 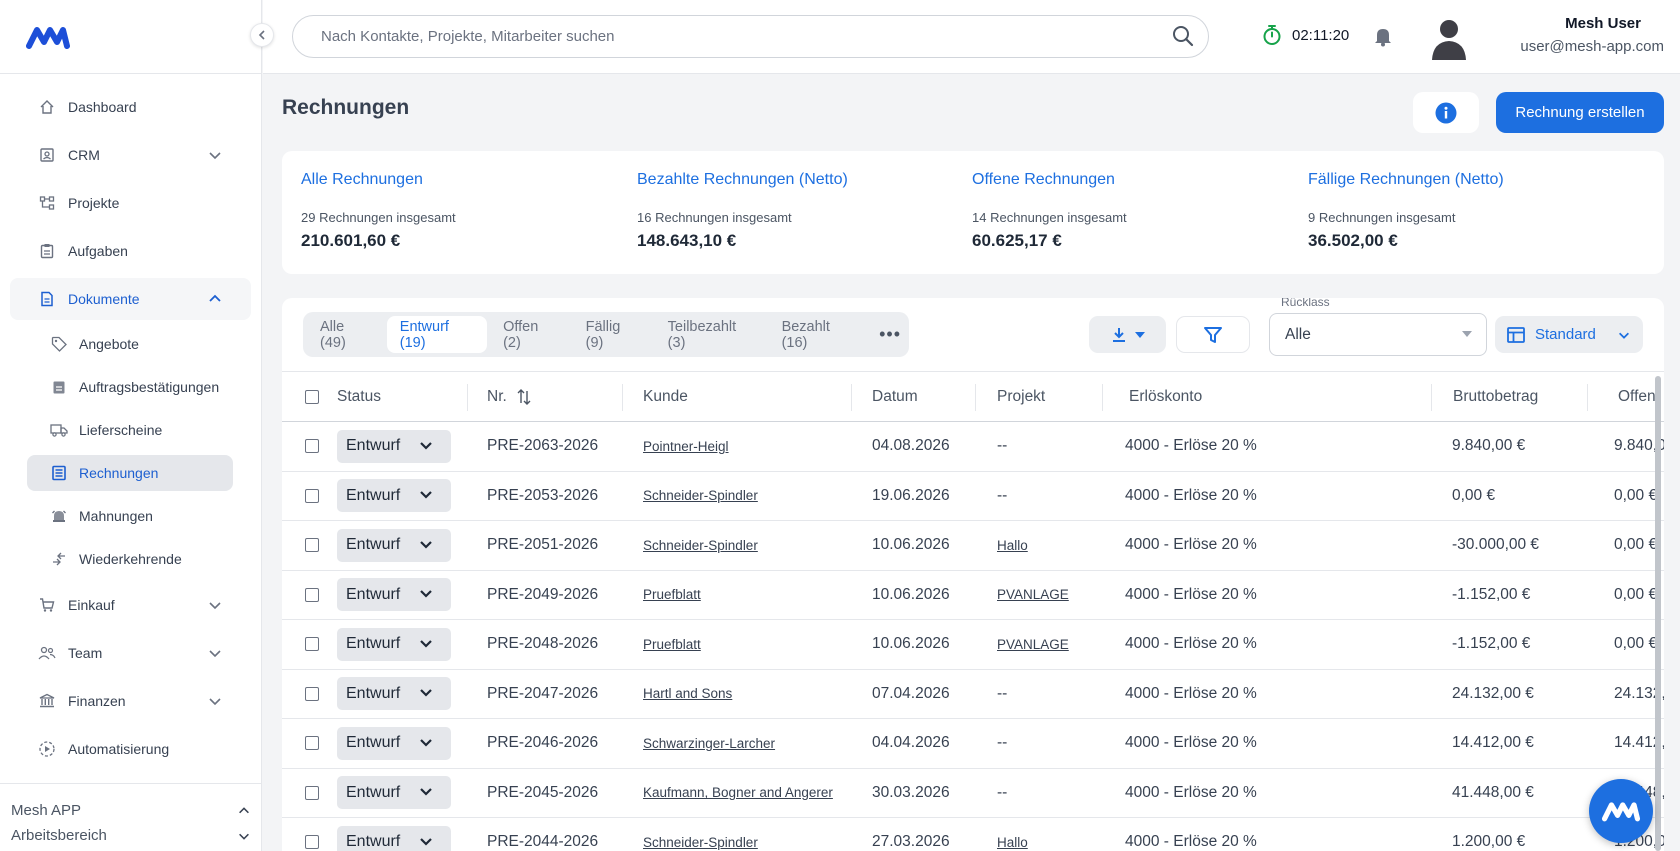 I want to click on workspace-app-row: Mesh APP, so click(x=131, y=810).